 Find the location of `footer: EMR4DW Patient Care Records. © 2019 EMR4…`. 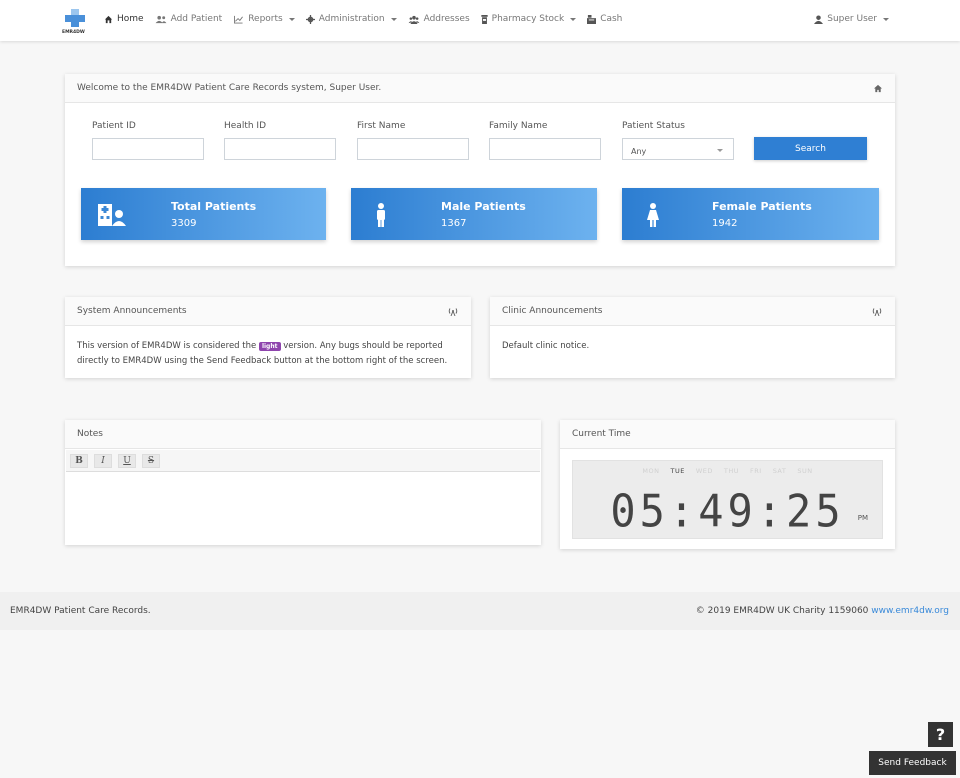

footer: EMR4DW Patient Care Records. © 2019 EMR4… is located at coordinates (480, 611).